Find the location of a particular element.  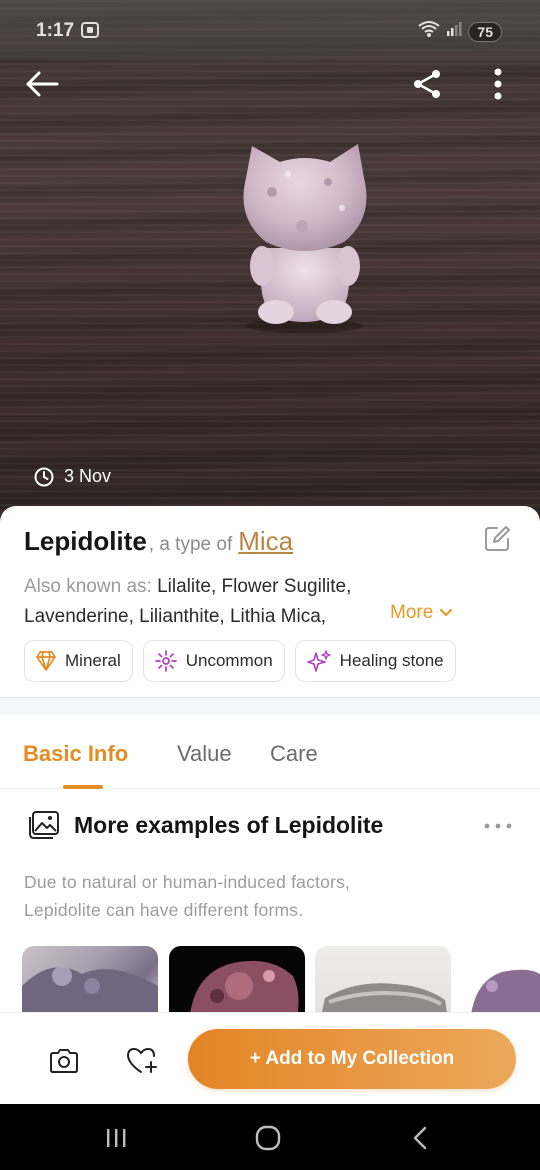

title-row: Lepidolite , a type of Mica is located at coordinates (158, 541).